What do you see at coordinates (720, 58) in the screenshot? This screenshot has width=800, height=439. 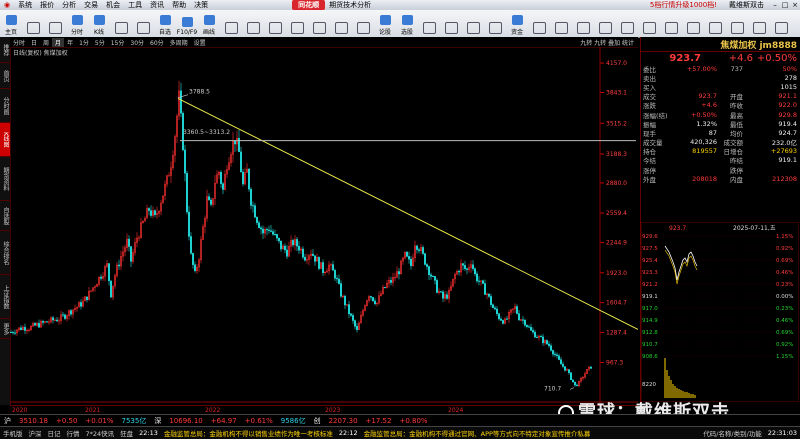 I see `price-row: 923.7 +4.6 +0.50%` at bounding box center [720, 58].